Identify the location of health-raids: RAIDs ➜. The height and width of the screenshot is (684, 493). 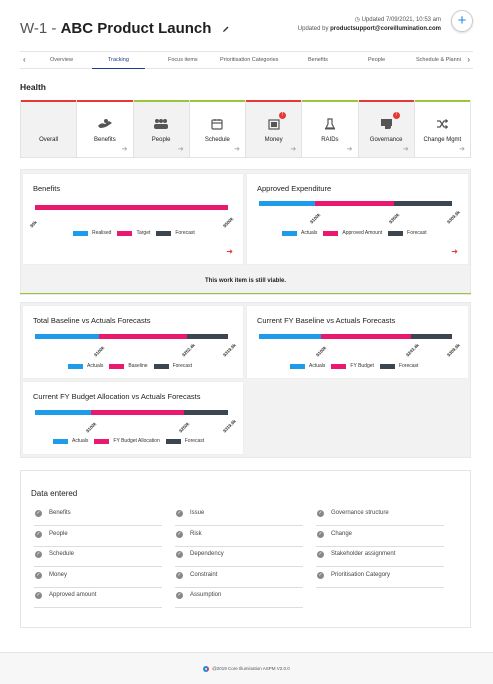
(330, 128).